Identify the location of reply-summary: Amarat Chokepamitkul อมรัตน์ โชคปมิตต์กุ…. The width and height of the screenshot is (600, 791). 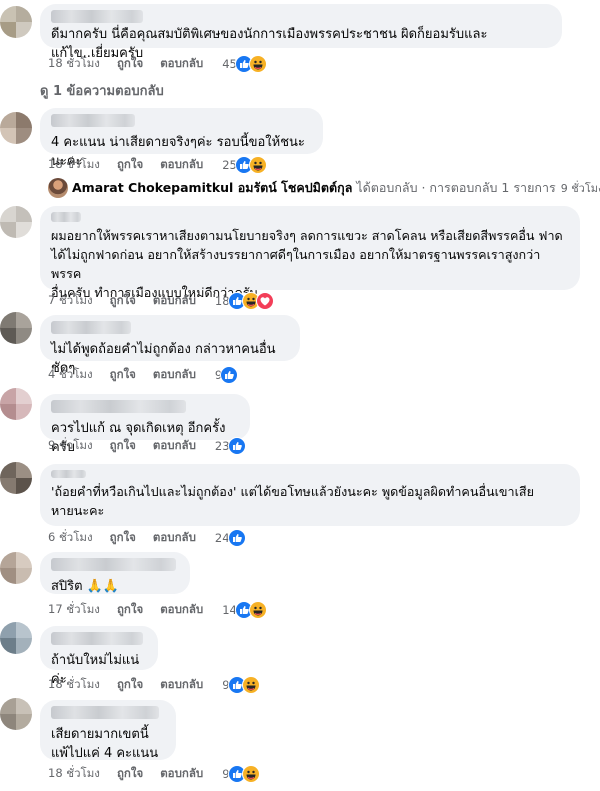
(324, 188).